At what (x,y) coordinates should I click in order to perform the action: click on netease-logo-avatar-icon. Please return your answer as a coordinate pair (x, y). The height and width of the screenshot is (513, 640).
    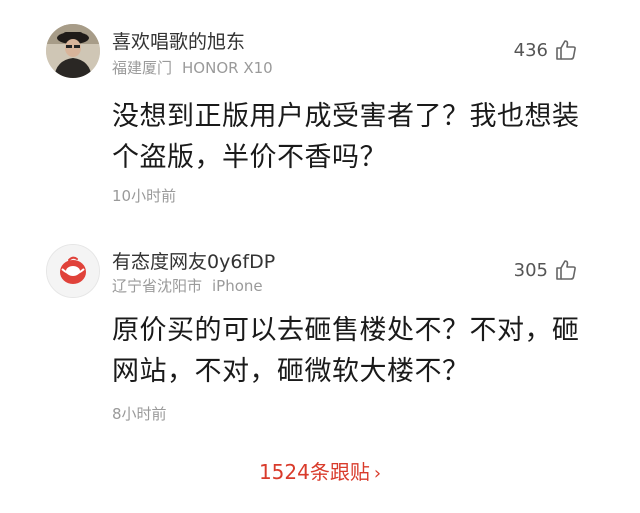
    Looking at the image, I should click on (73, 271).